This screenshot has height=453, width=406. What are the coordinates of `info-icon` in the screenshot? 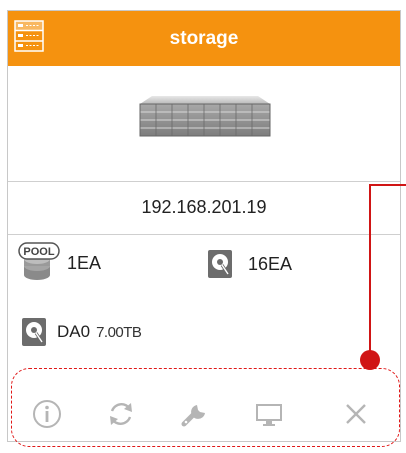 It's located at (47, 414).